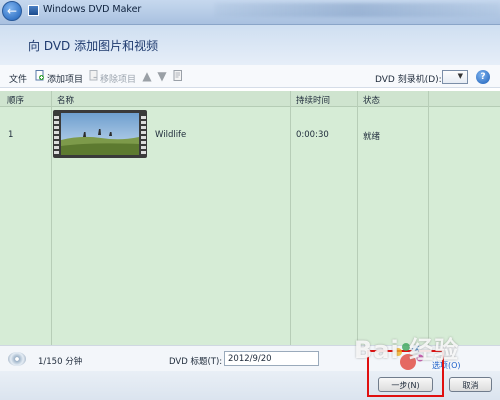 The width and height of the screenshot is (500, 400). Describe the element at coordinates (312, 135) in the screenshot. I see `row-duration: 0:00:30` at that location.